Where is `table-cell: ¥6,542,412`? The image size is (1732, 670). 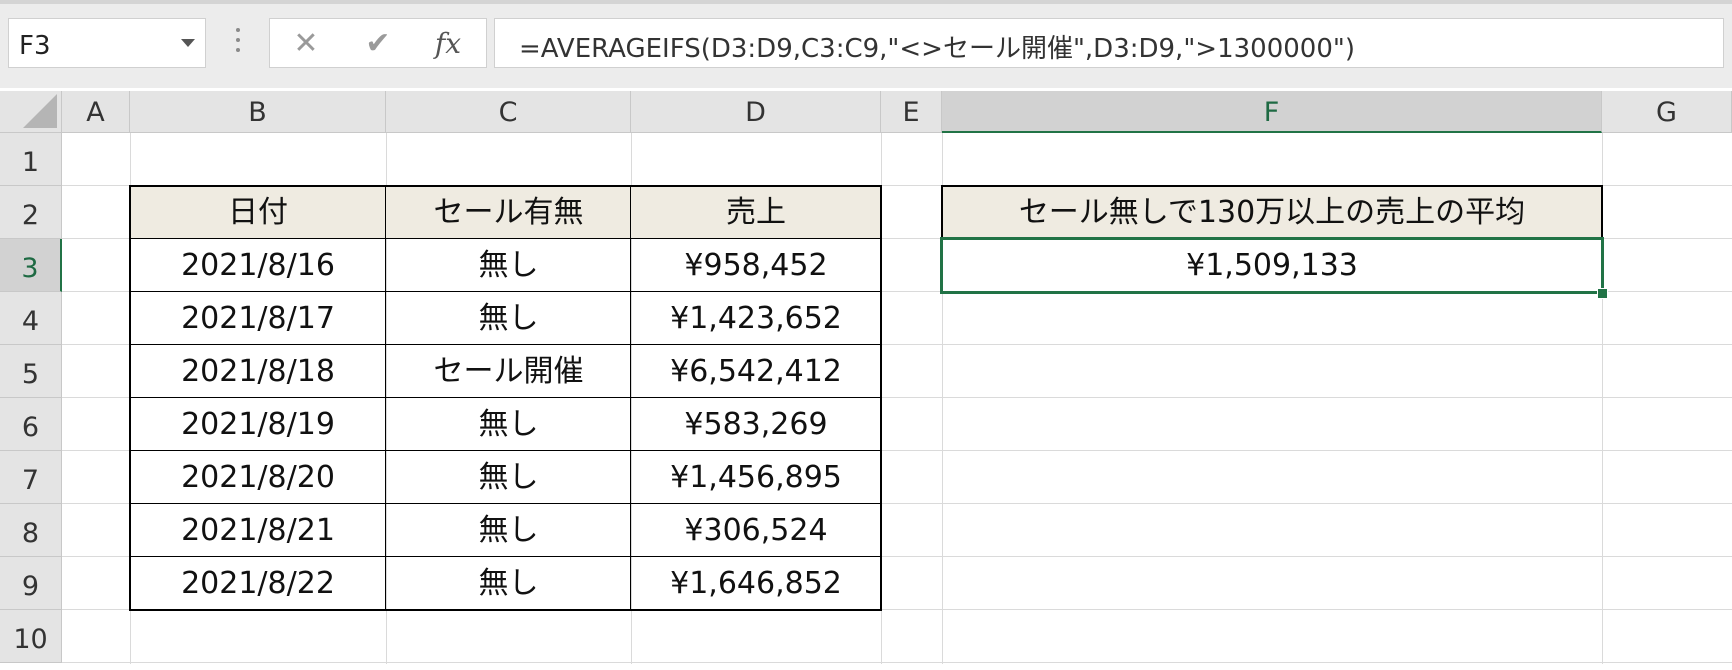
table-cell: ¥6,542,412 is located at coordinates (756, 371).